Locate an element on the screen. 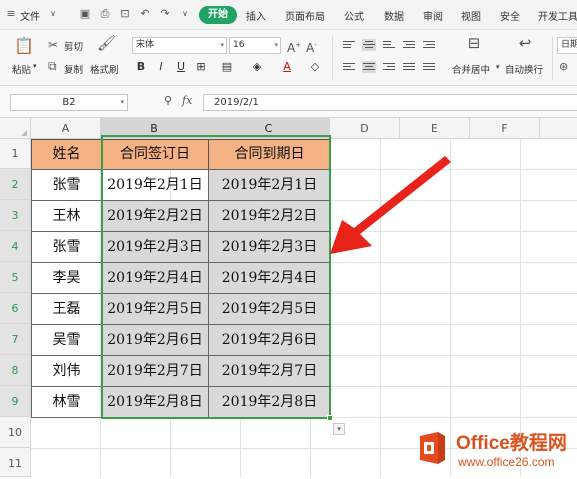  column-header-d: D is located at coordinates (365, 128).